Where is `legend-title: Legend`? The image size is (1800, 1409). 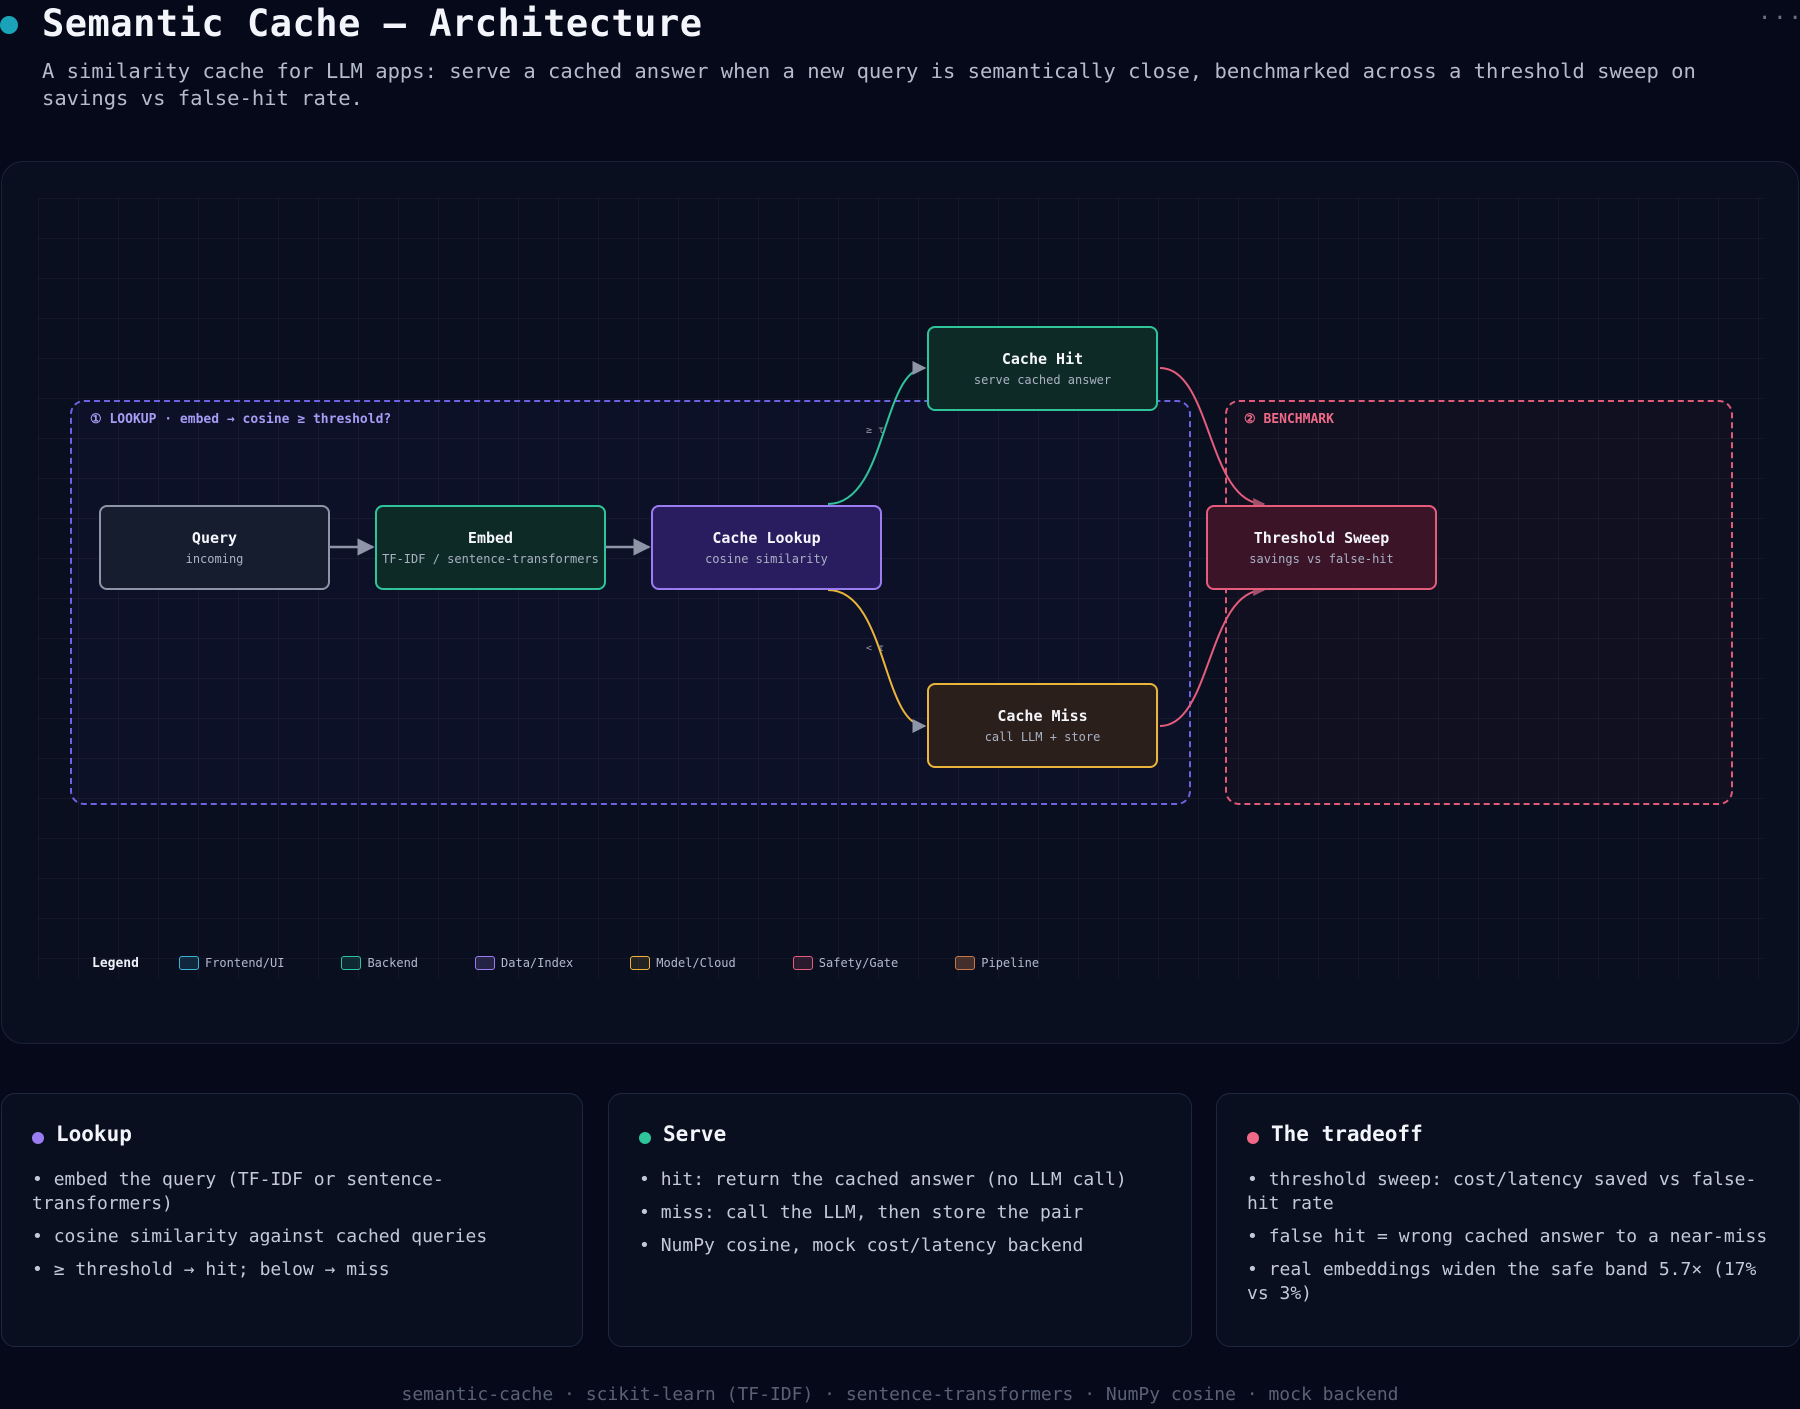
legend-title: Legend is located at coordinates (115, 963).